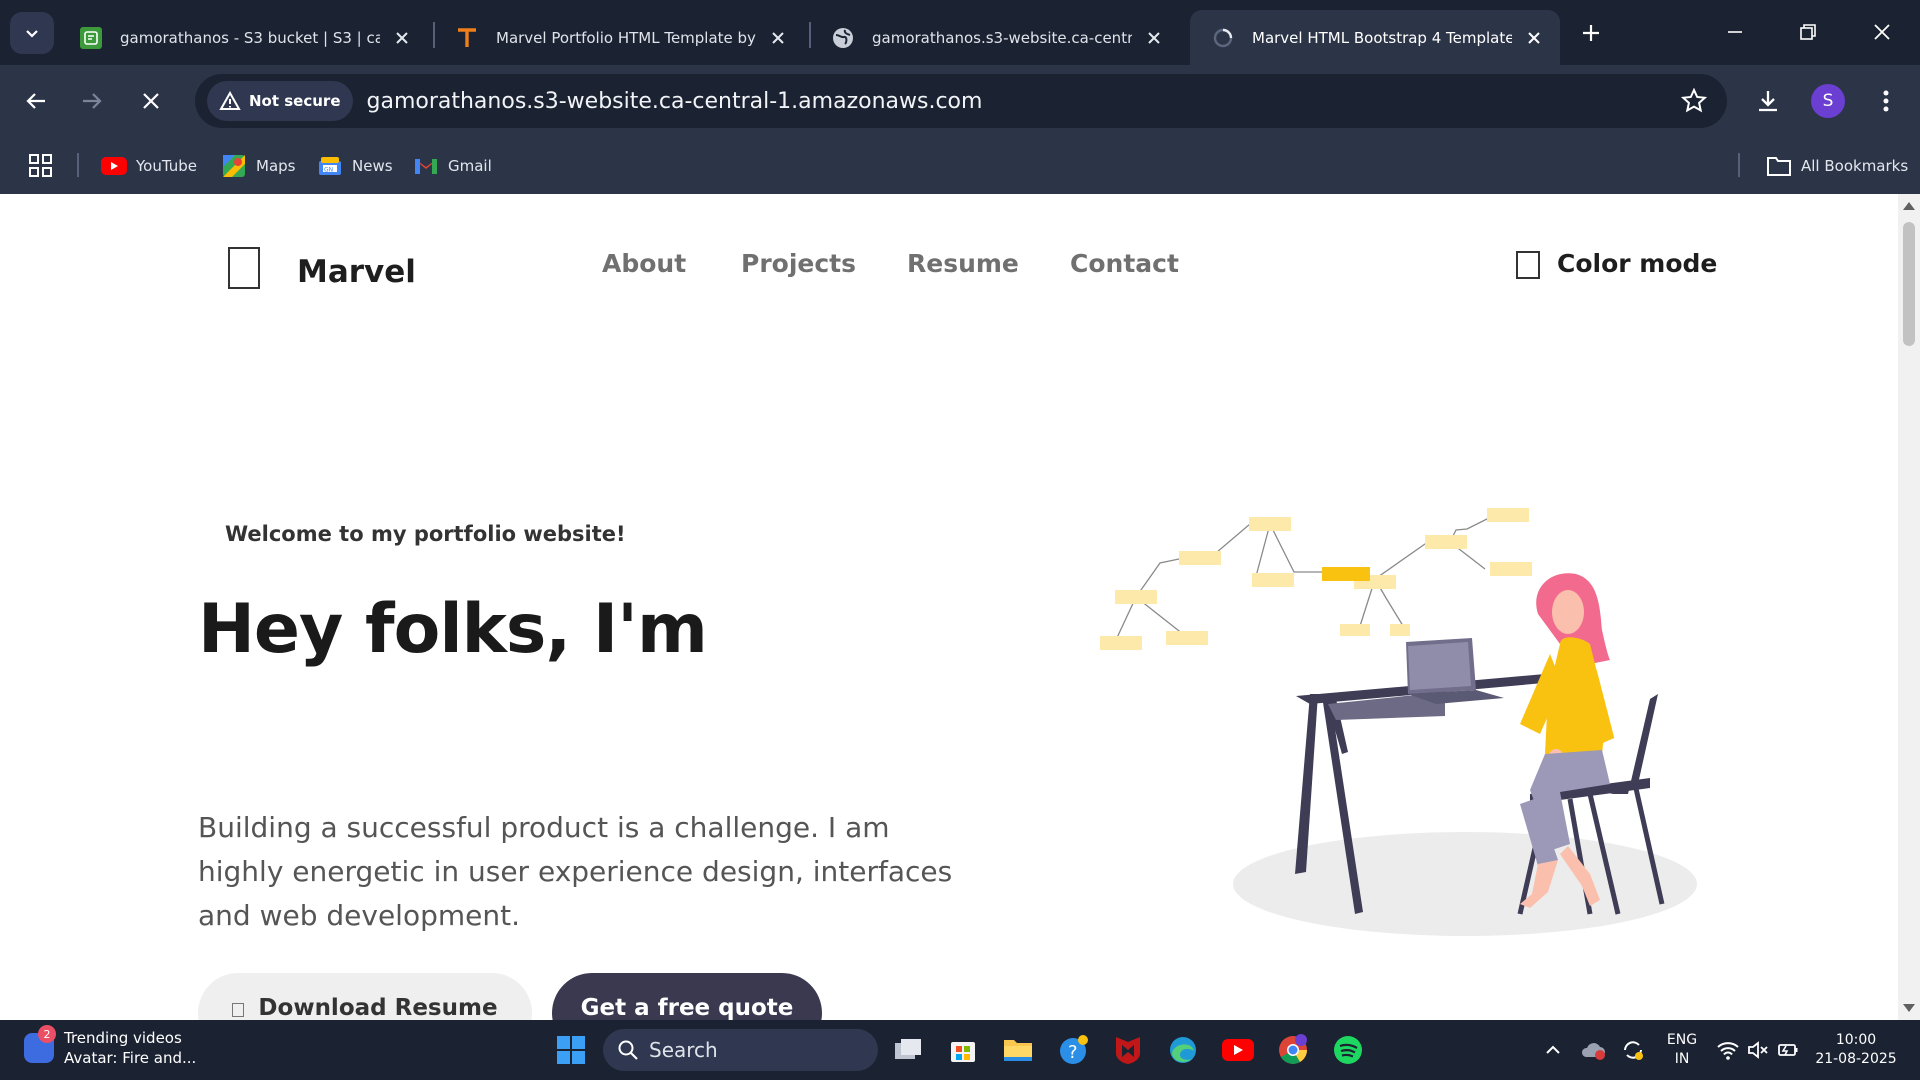 The height and width of the screenshot is (1080, 1920). I want to click on news-badge: 2, so click(47, 1034).